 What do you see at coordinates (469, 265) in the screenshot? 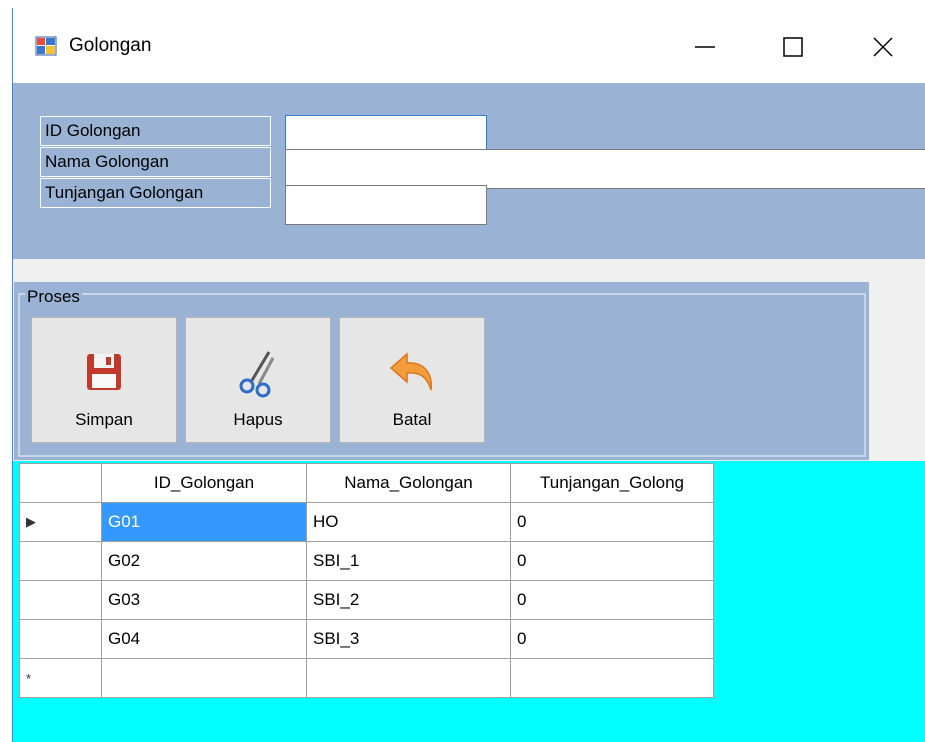
I see `panel-separator` at bounding box center [469, 265].